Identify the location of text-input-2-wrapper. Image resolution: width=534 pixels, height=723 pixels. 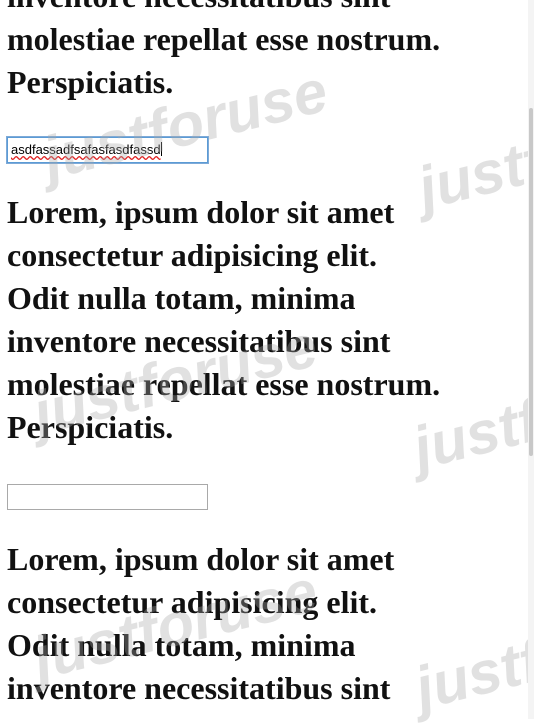
(107, 497).